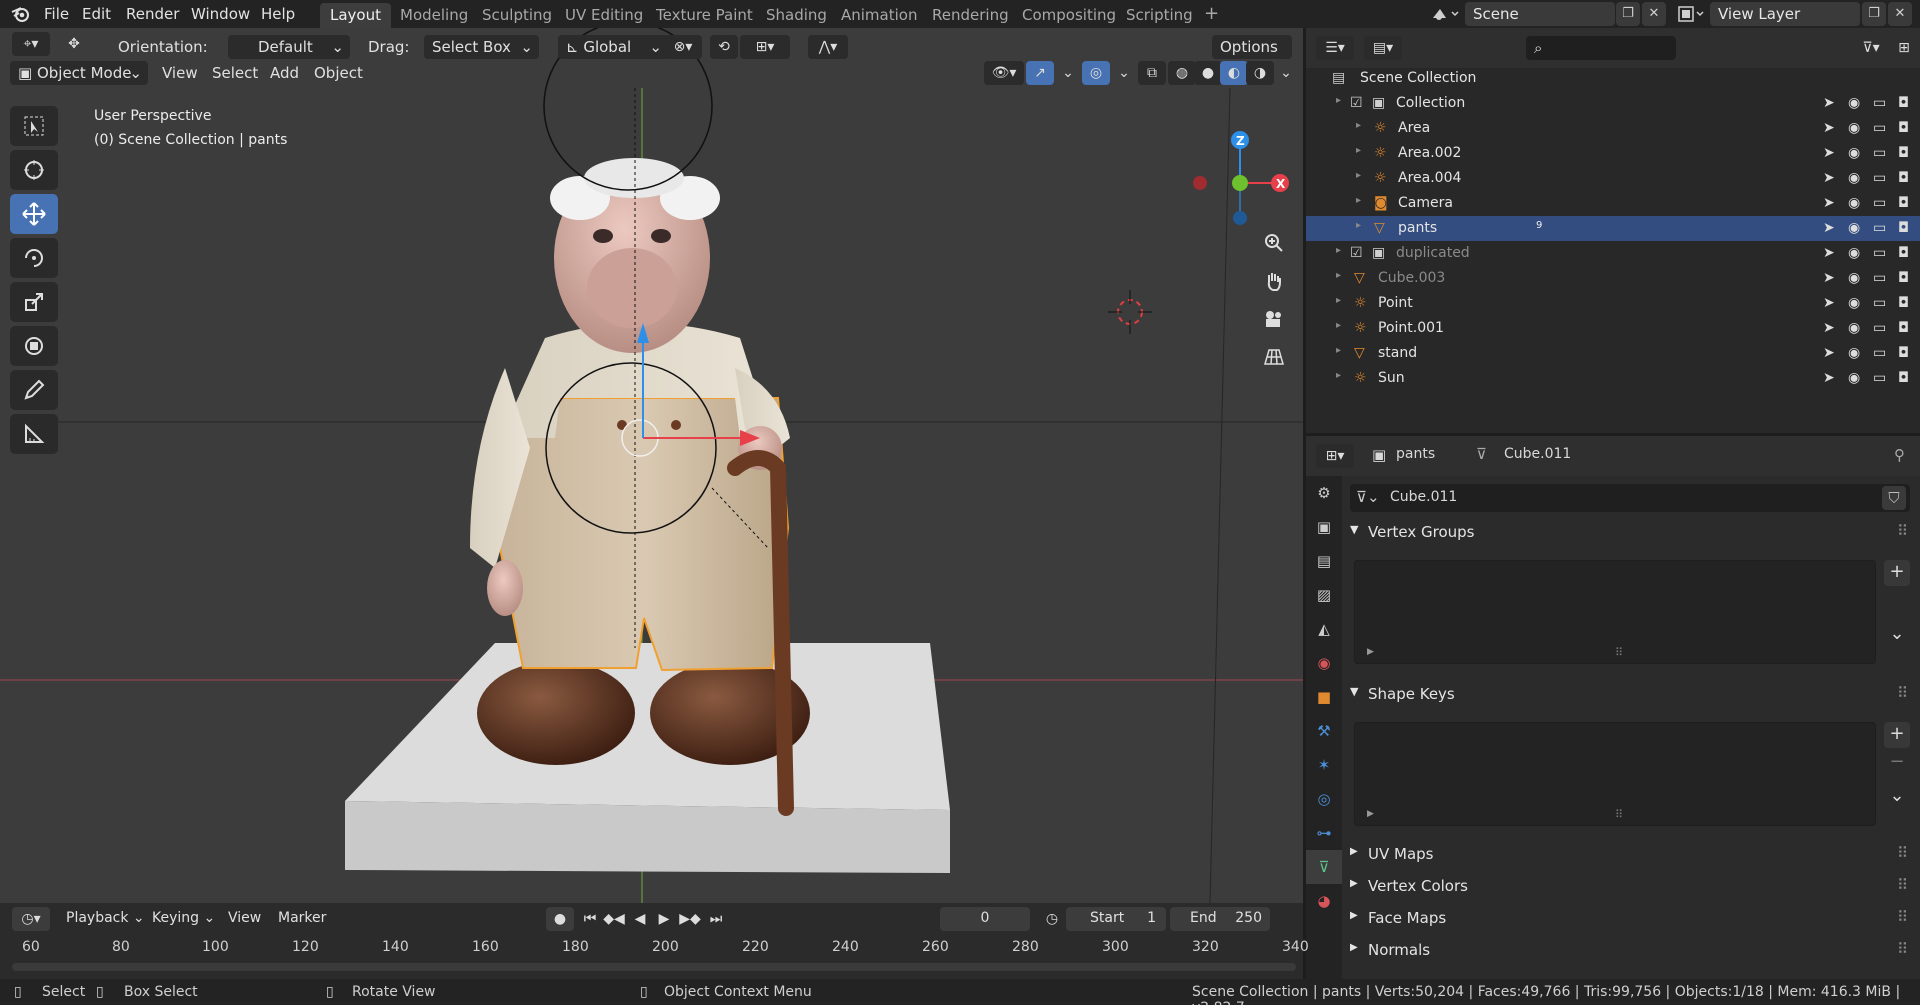  What do you see at coordinates (704, 15) in the screenshot?
I see `tab-texture-paint: Texture Paint` at bounding box center [704, 15].